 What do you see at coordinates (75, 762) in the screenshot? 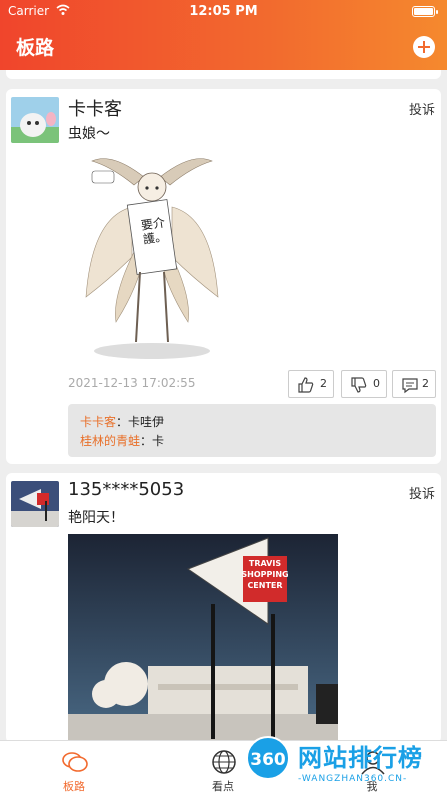
I see `chat-bubbles-icon` at bounding box center [75, 762].